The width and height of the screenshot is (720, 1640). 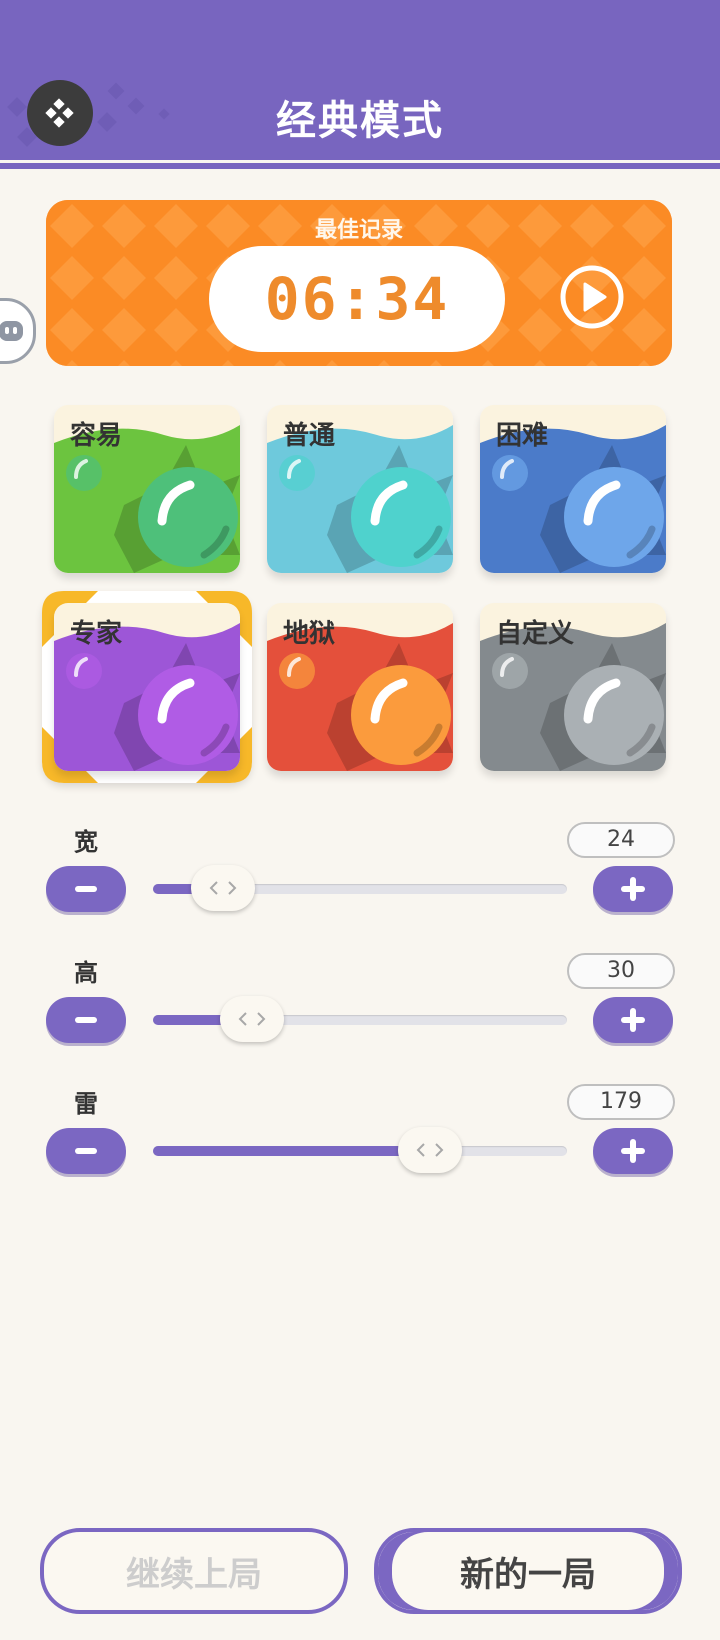 What do you see at coordinates (86, 973) in the screenshot?
I see `height-label: 高` at bounding box center [86, 973].